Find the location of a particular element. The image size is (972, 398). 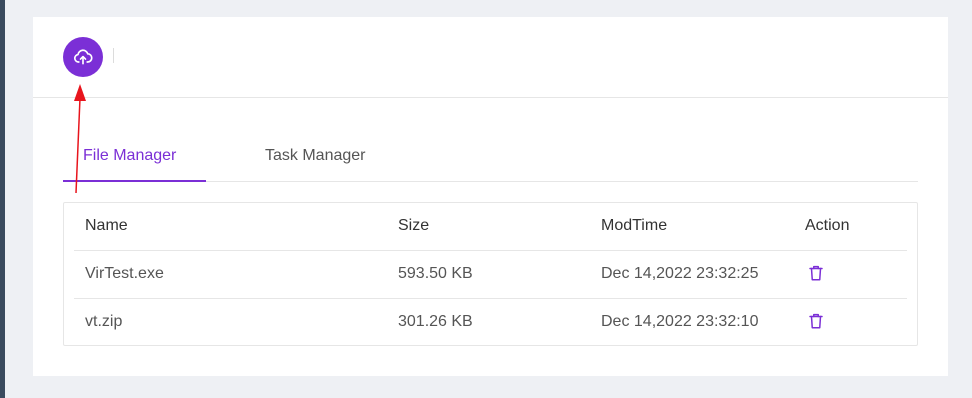

column-header-action: Action is located at coordinates (827, 225).